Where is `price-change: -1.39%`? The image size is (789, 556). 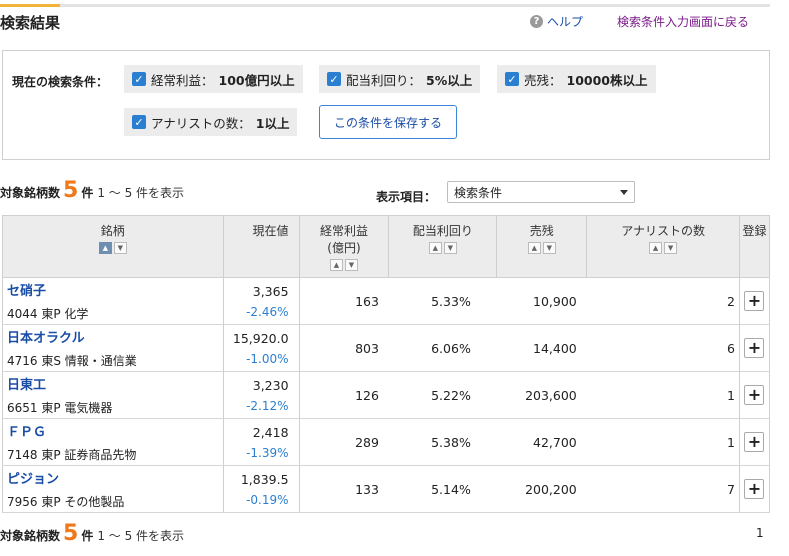 price-change: -1.39% is located at coordinates (267, 452).